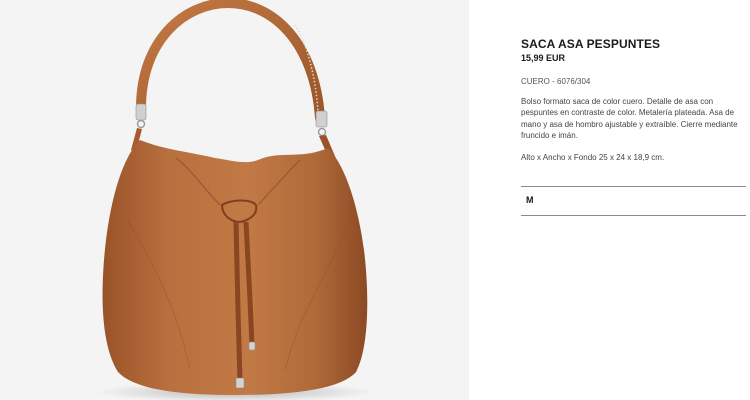 This screenshot has width=750, height=400. What do you see at coordinates (530, 200) in the screenshot?
I see `size-option-m: M` at bounding box center [530, 200].